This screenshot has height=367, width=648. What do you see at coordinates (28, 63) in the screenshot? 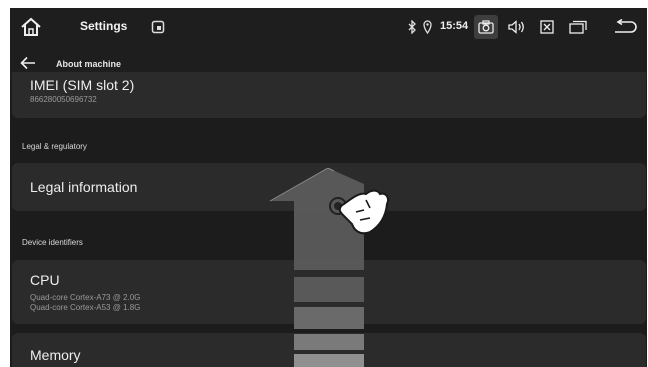
I see `back-arrow-icon` at bounding box center [28, 63].